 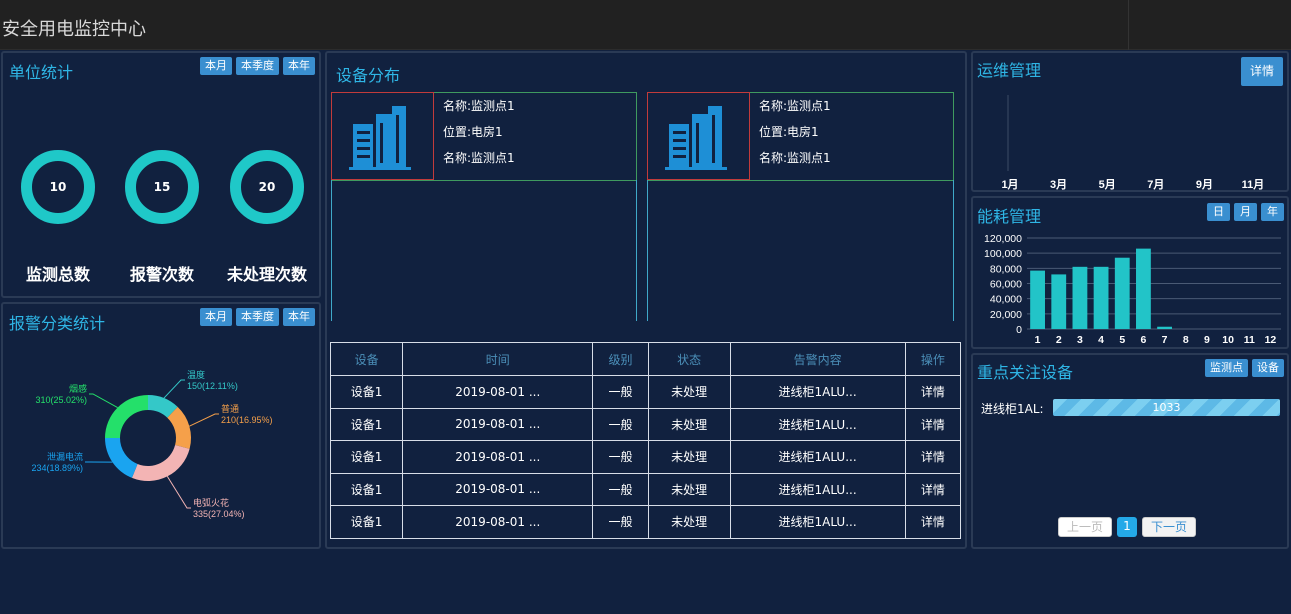 I want to click on x-tick-label: 6, so click(x=1143, y=340).